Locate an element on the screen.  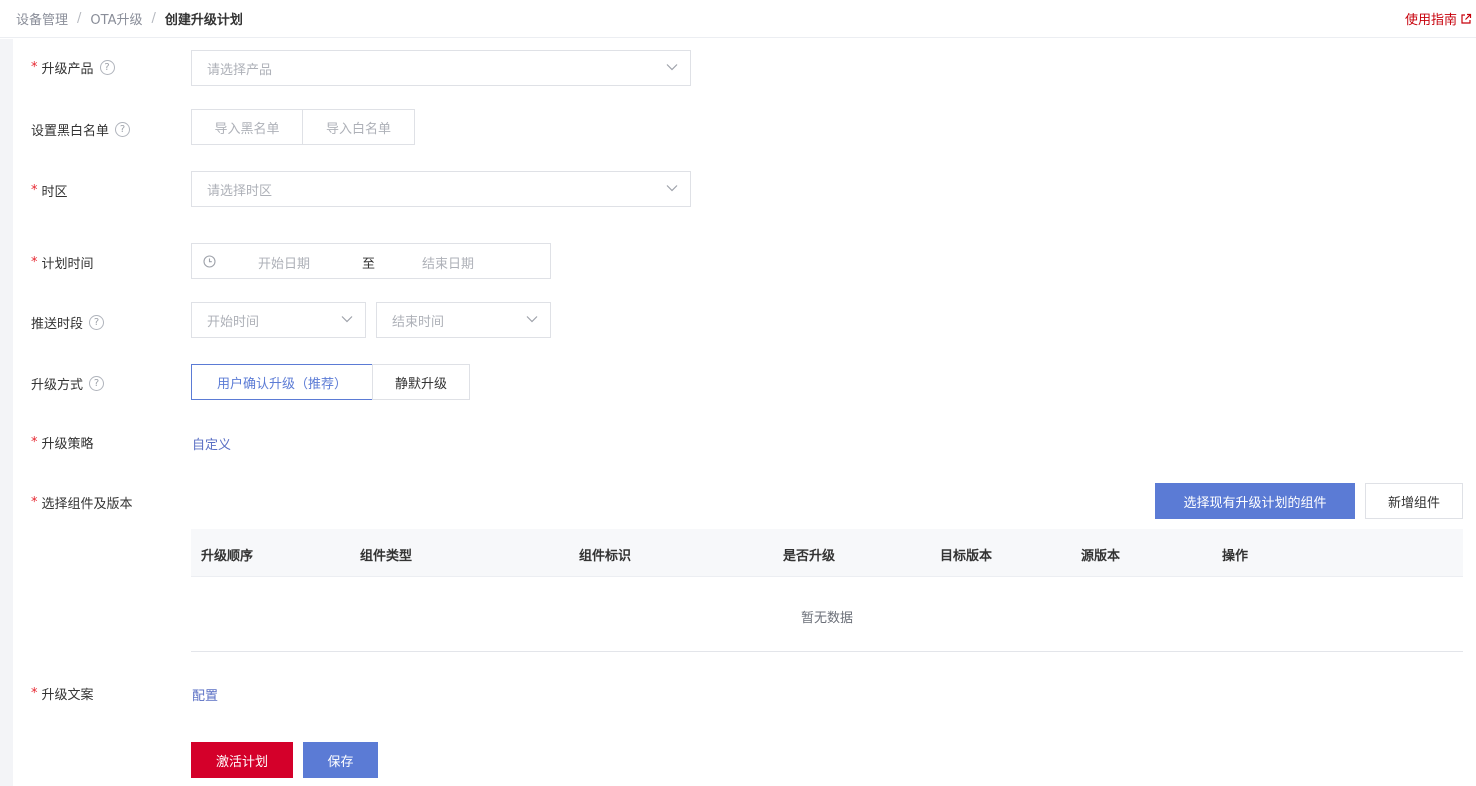
schedule-label: * 计划时间 is located at coordinates (62, 262).